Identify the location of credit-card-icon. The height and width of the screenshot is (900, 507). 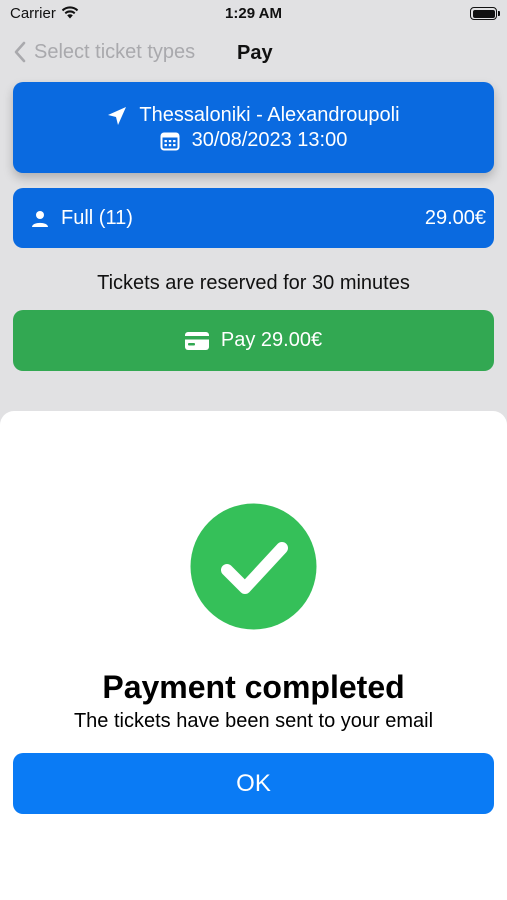
(196, 340).